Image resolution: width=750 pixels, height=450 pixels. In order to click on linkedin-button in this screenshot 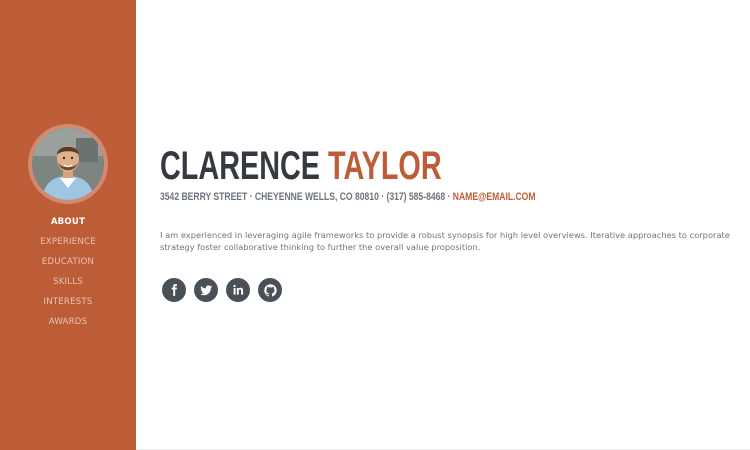, I will do `click(238, 290)`.